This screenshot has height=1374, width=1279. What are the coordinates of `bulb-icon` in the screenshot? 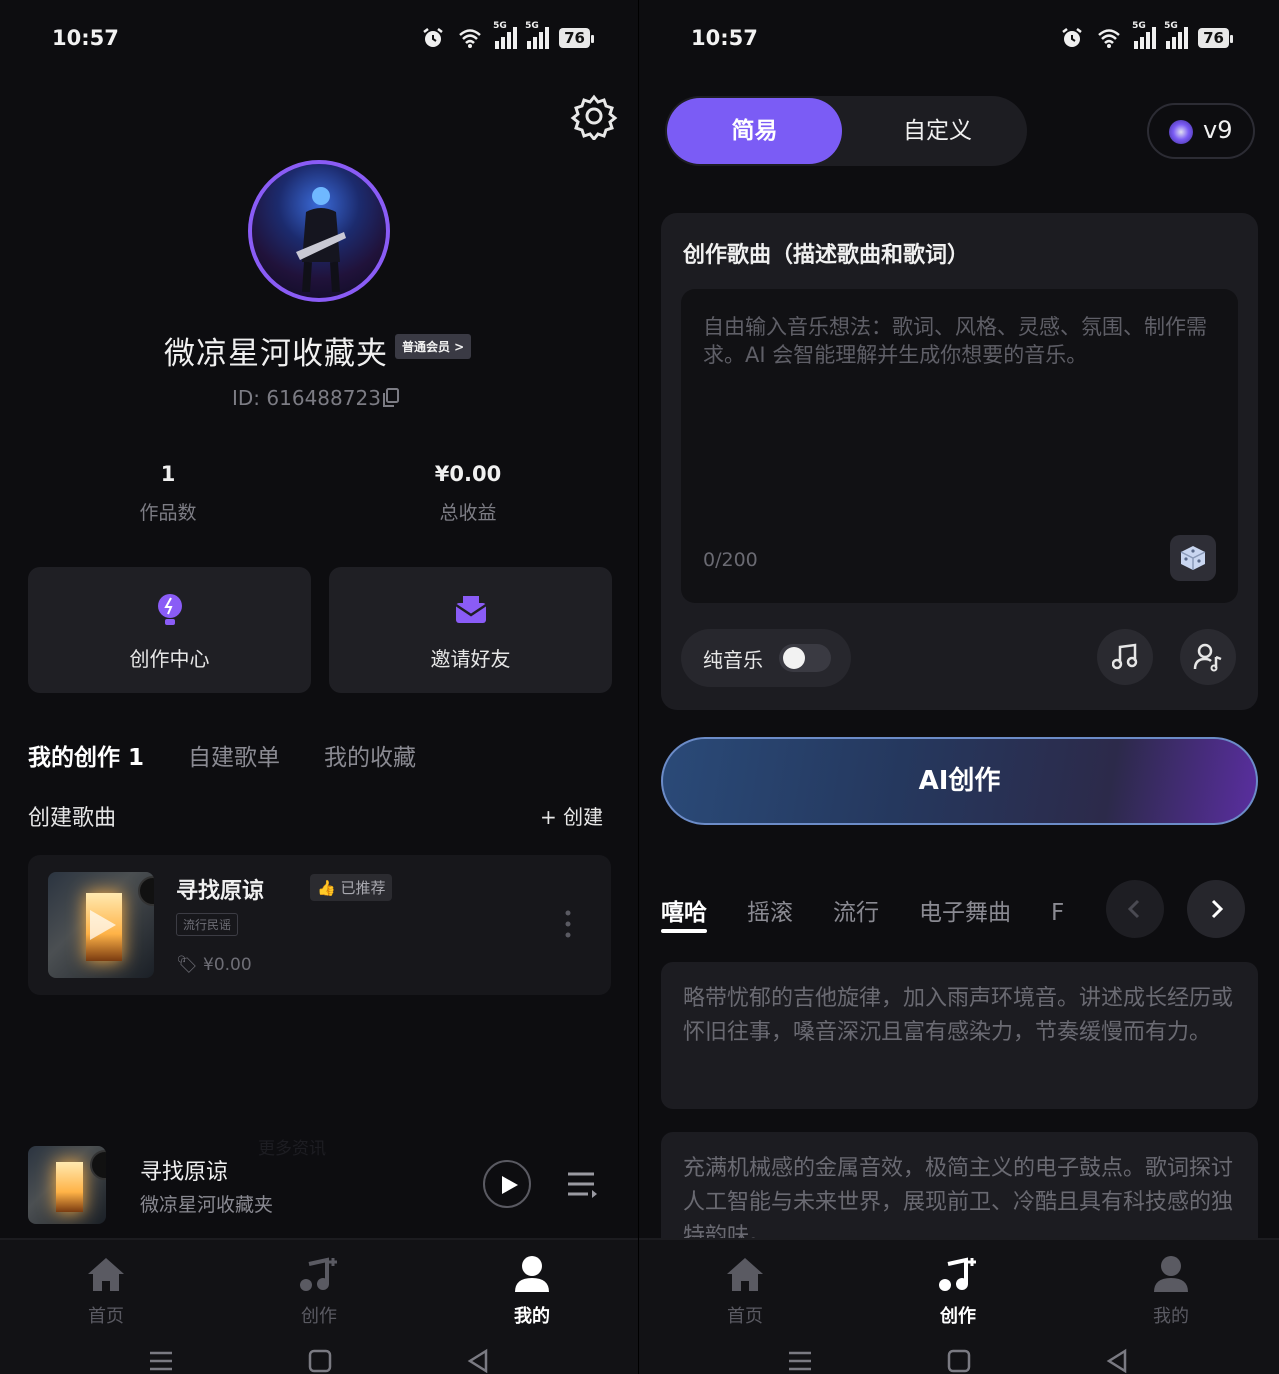 It's located at (169, 609).